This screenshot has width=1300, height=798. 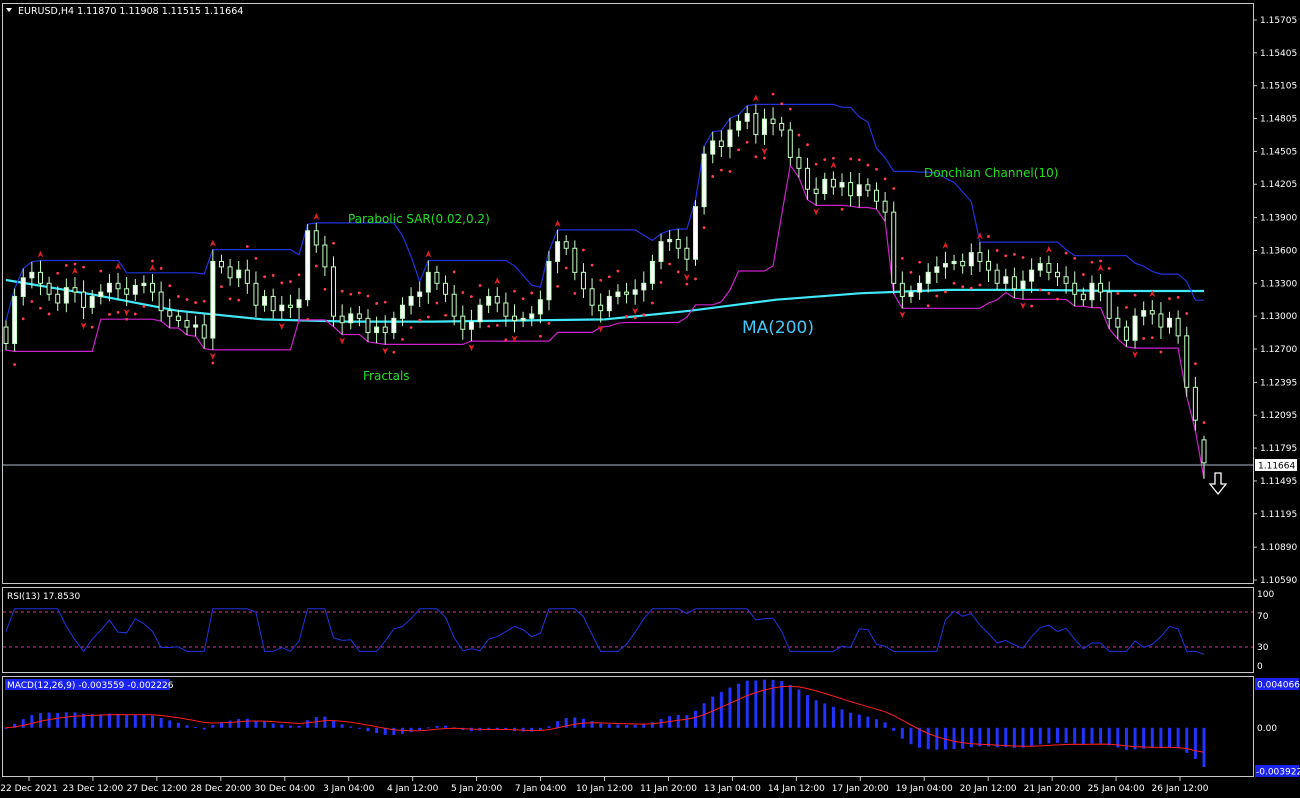 What do you see at coordinates (1278, 185) in the screenshot?
I see `price-tick-label: 1.14205` at bounding box center [1278, 185].